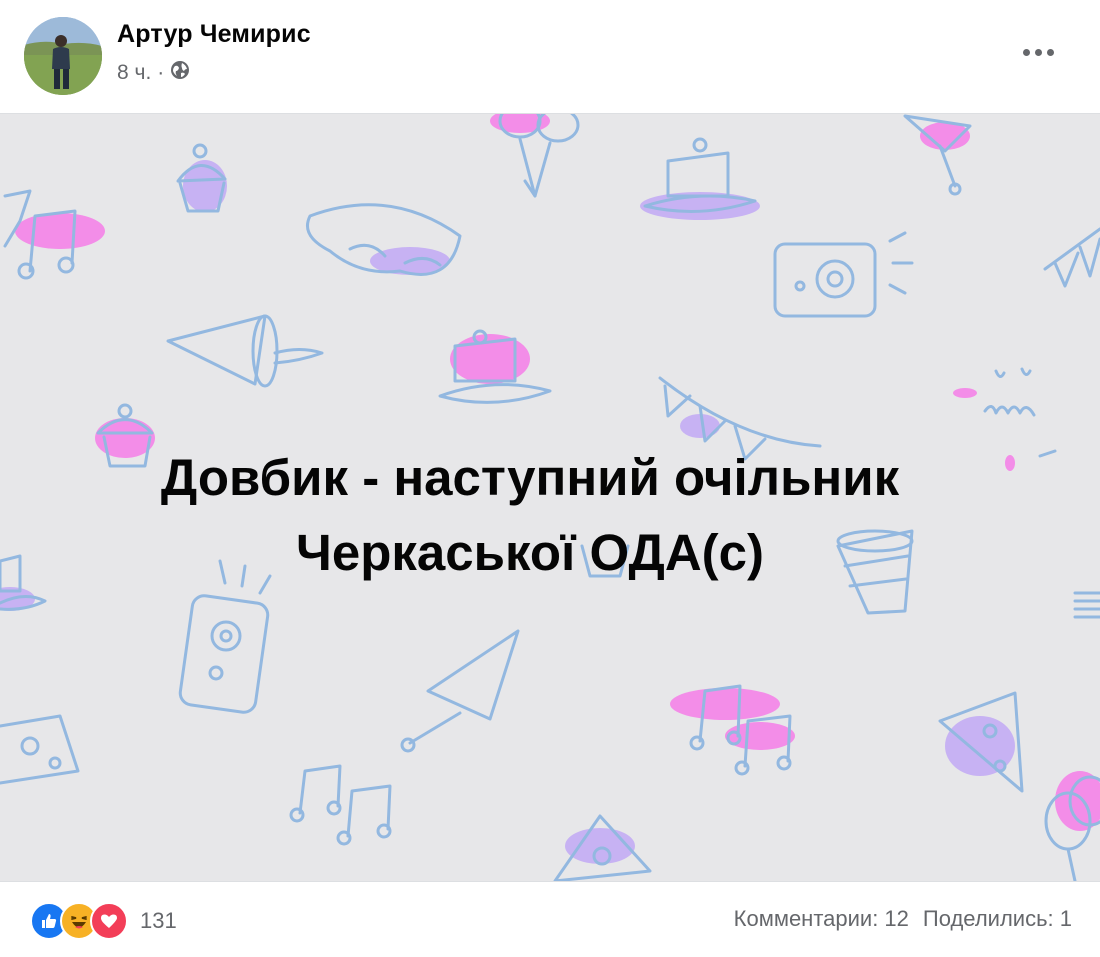 The width and height of the screenshot is (1100, 957). What do you see at coordinates (530, 477) in the screenshot?
I see `headline-line-1: Довбик - наступний очільник` at bounding box center [530, 477].